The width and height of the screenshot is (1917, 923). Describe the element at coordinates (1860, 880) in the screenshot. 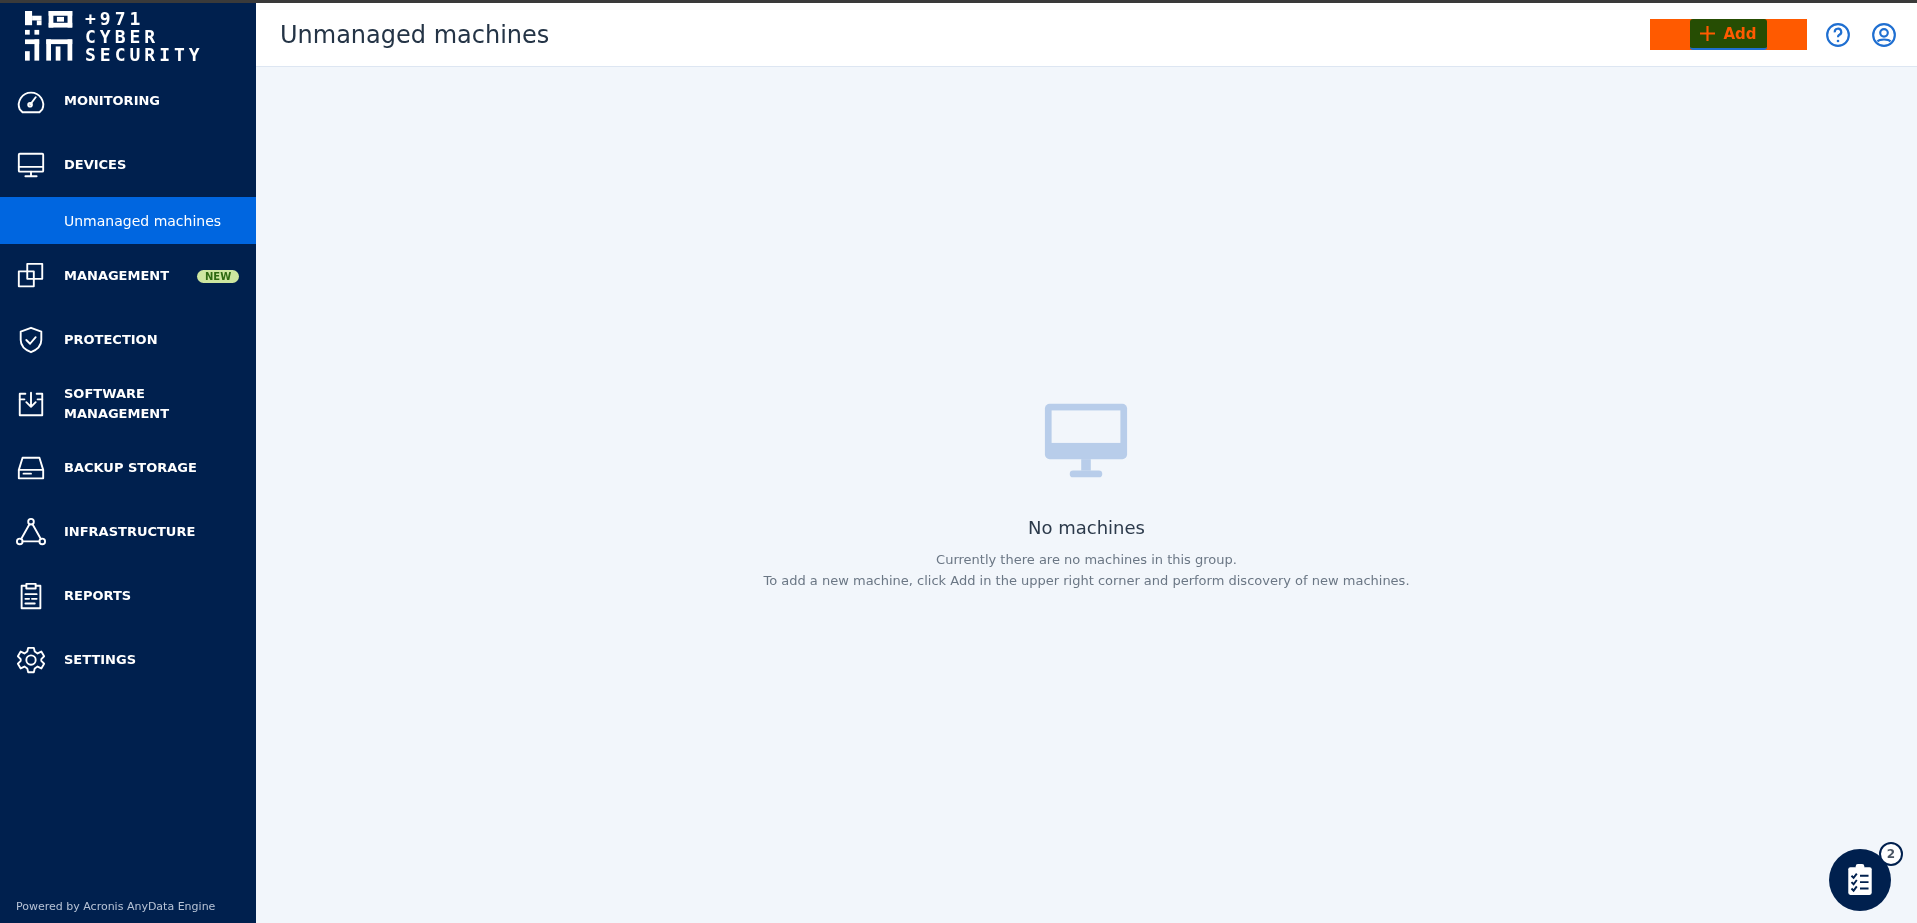

I see `checklist-icon` at that location.